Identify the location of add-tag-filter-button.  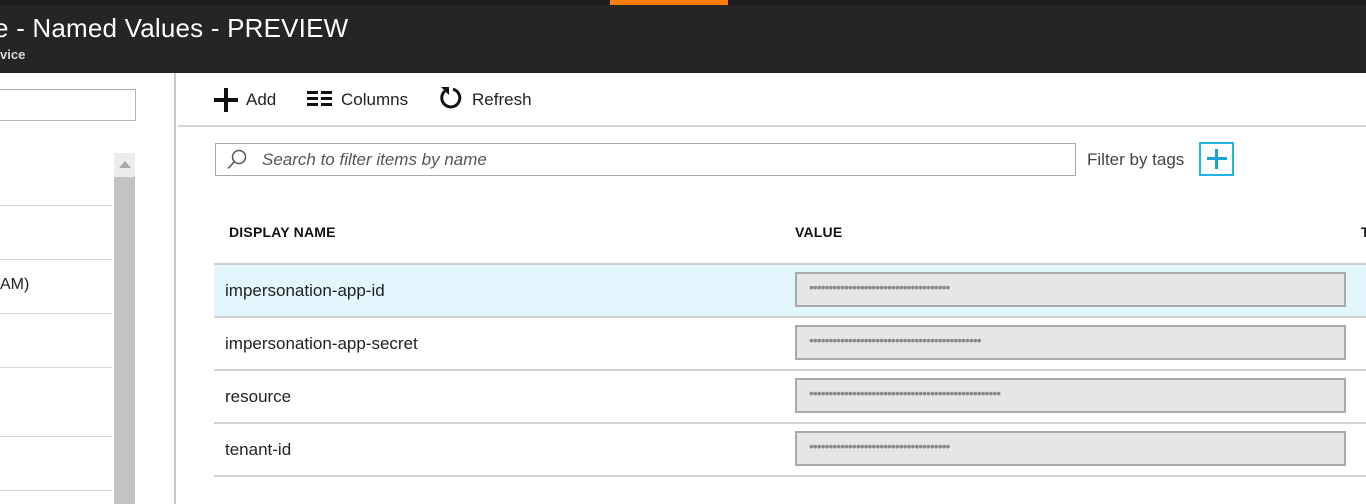
(1216, 159).